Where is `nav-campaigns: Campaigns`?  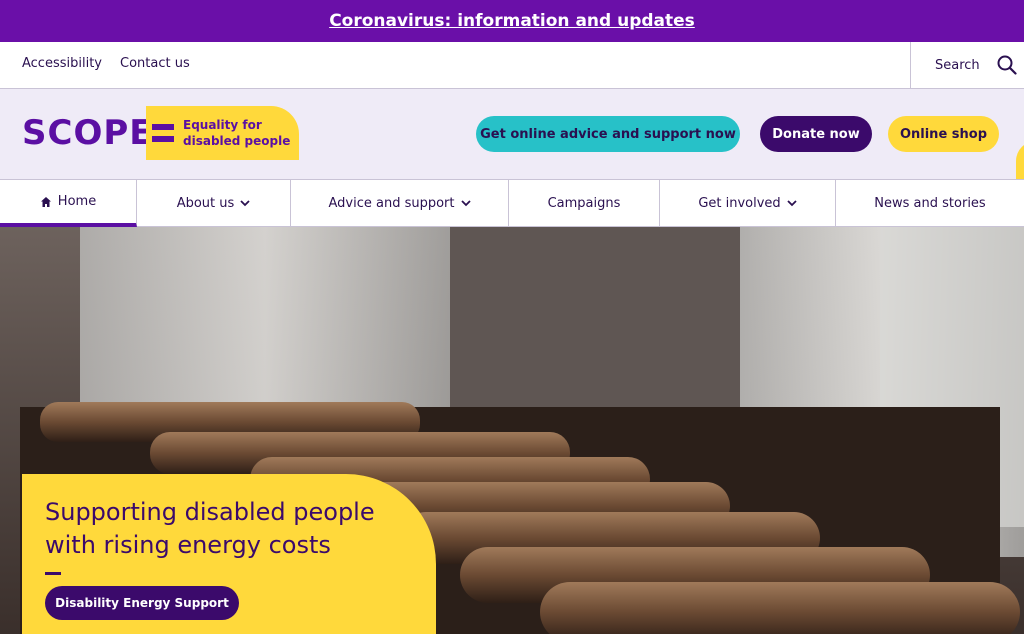
nav-campaigns: Campaigns is located at coordinates (584, 203).